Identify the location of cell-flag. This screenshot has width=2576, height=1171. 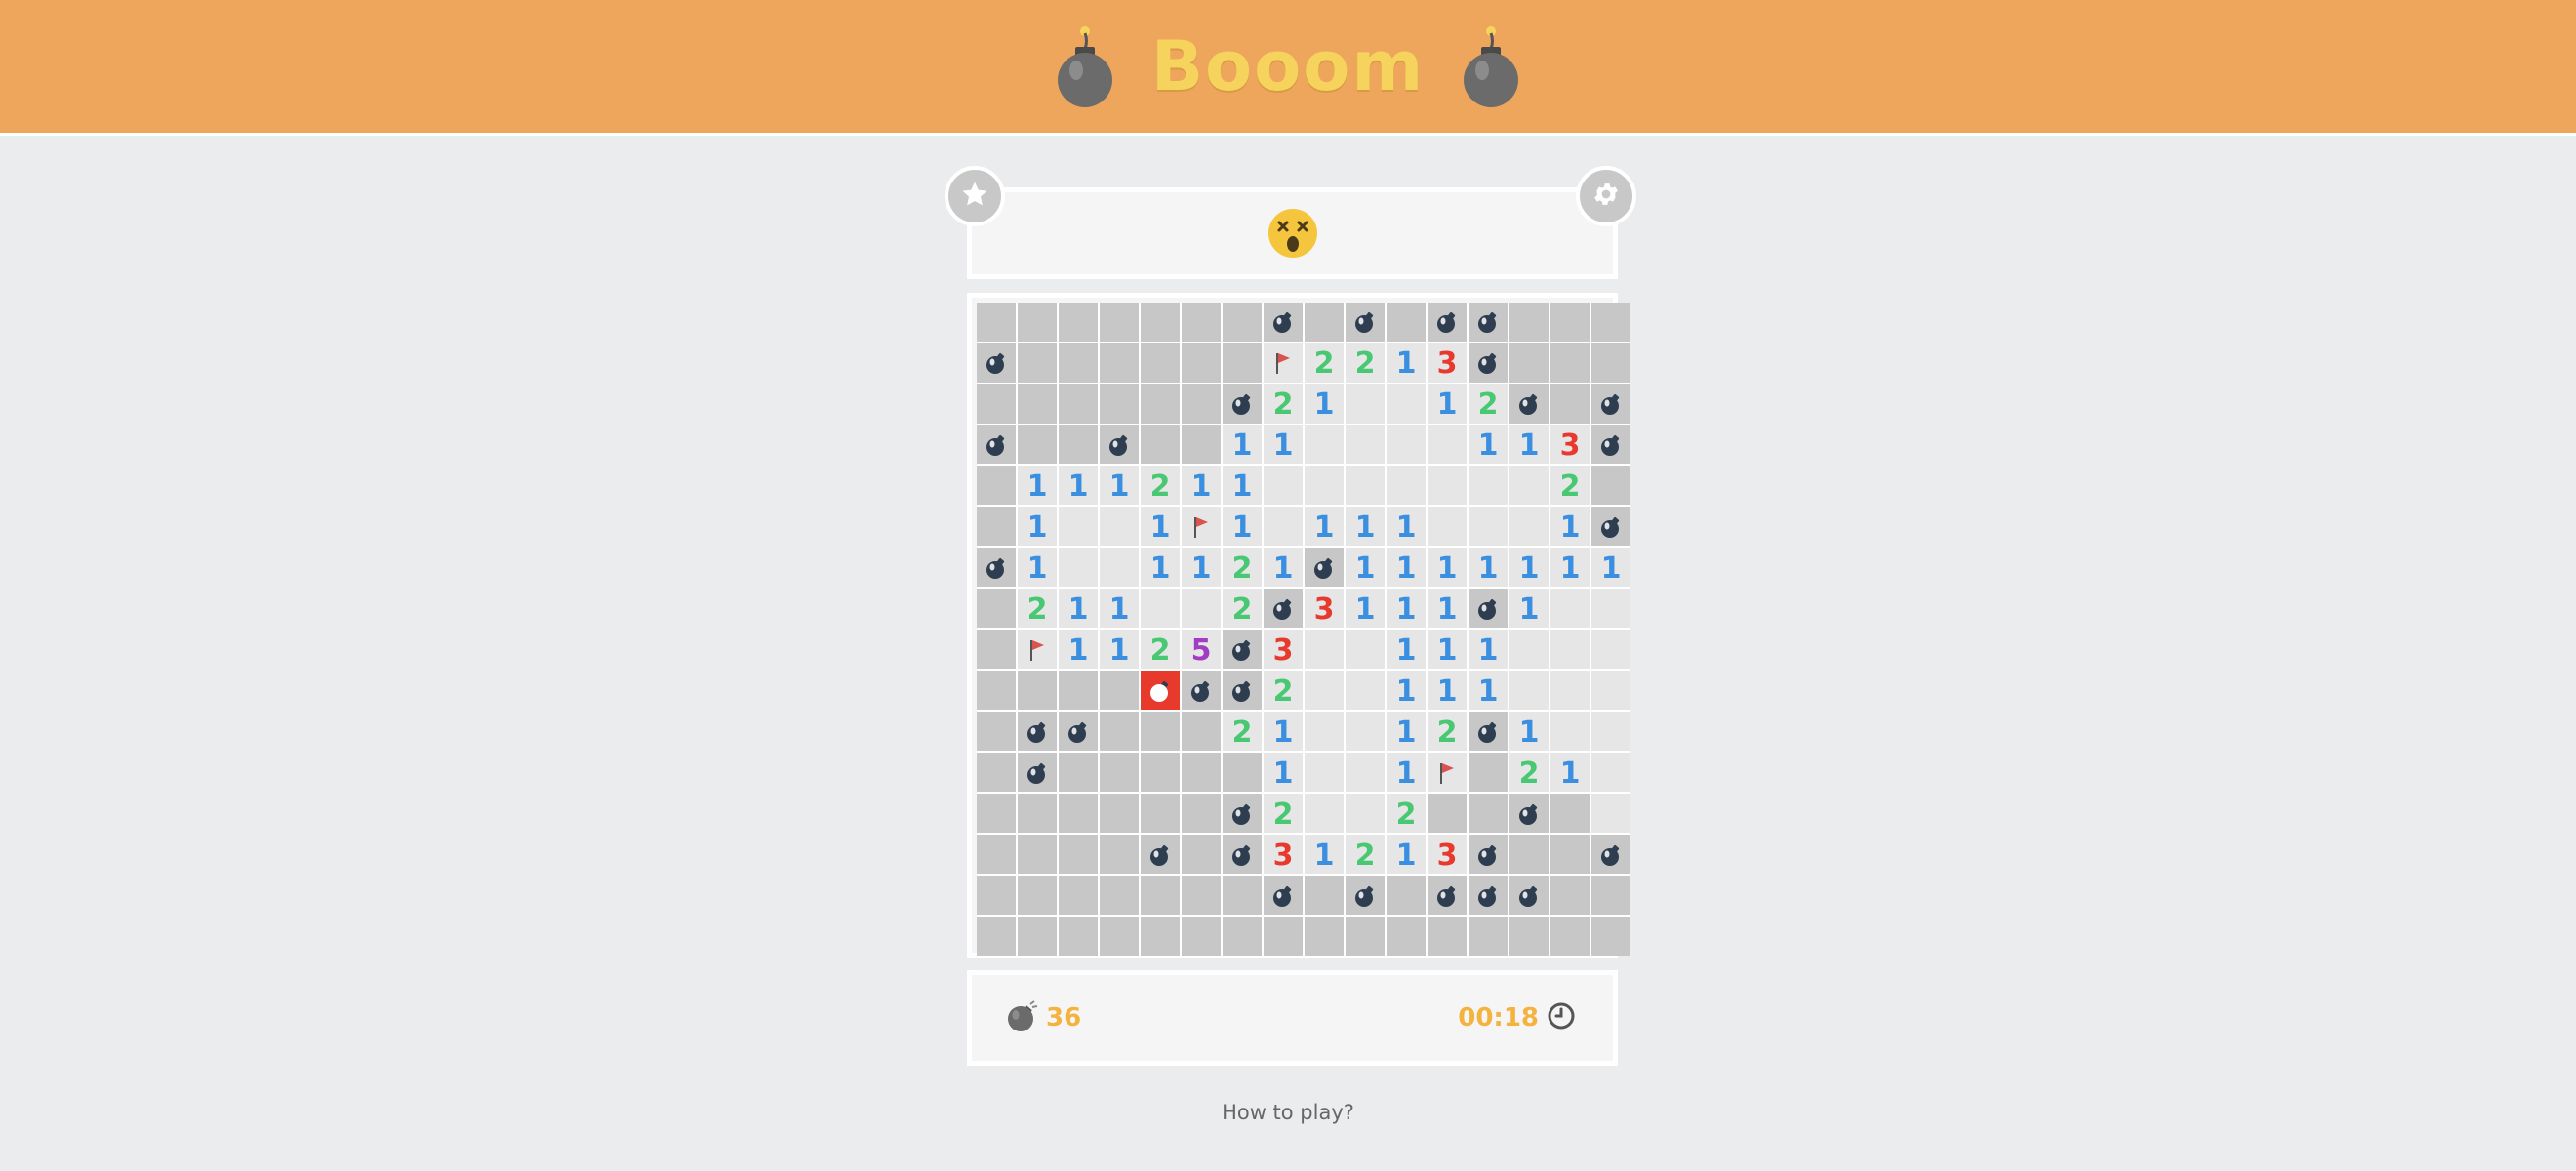
(1283, 363).